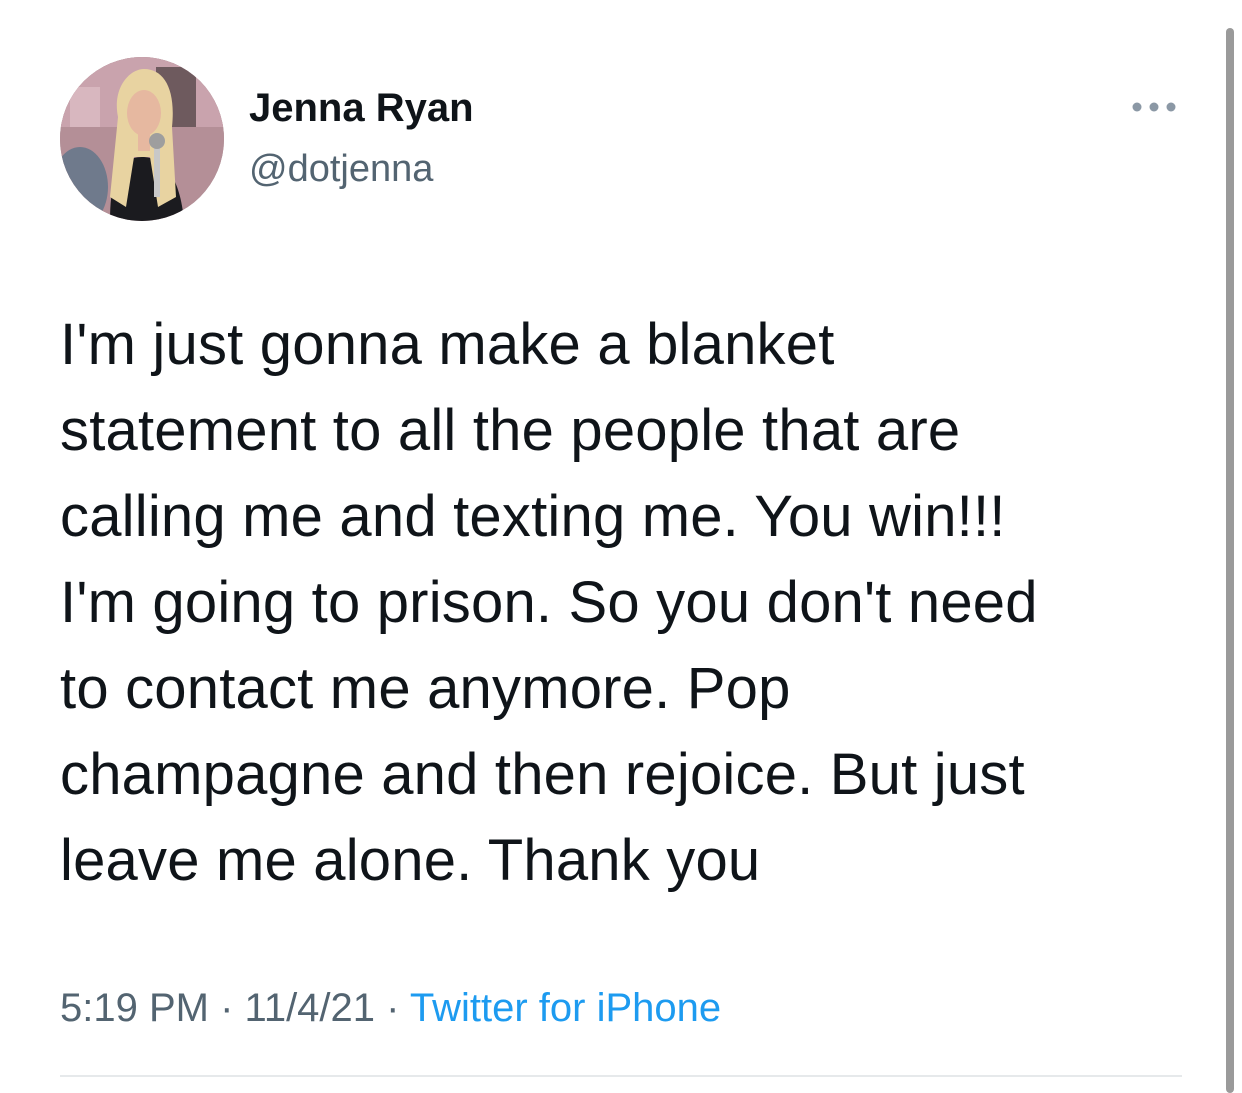 The height and width of the screenshot is (1093, 1242). Describe the element at coordinates (621, 1076) in the screenshot. I see `divider` at that location.